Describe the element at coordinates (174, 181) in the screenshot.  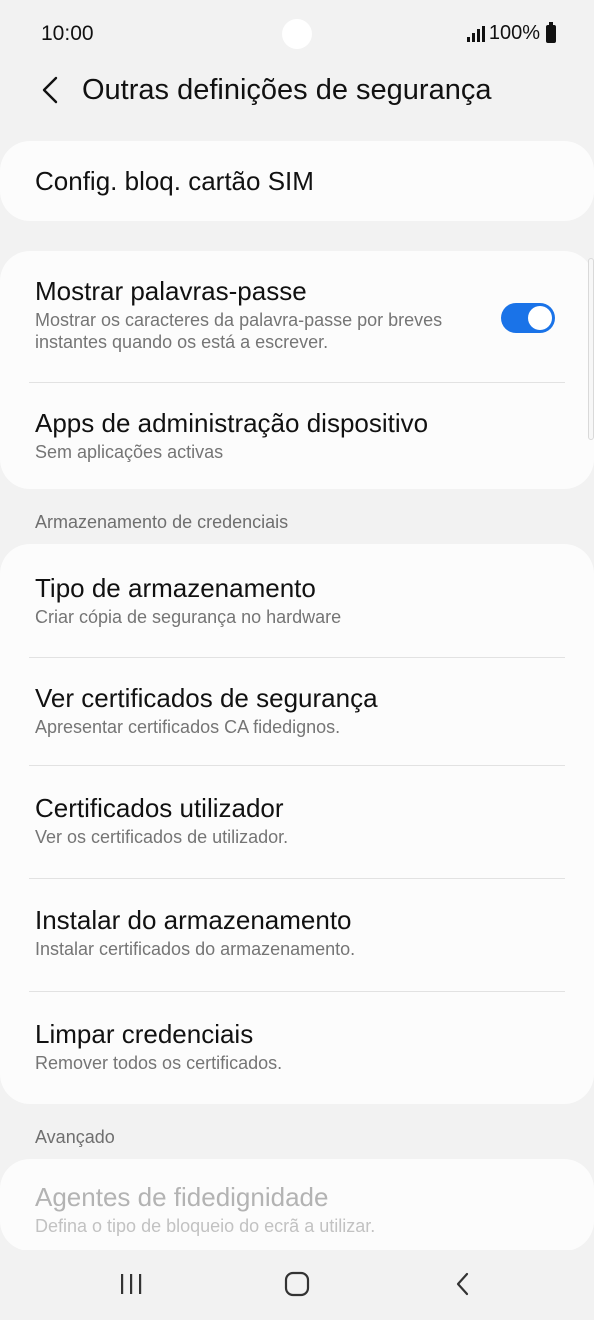
I see `sim-lock-title: Config. bloq. cartão SIM` at that location.